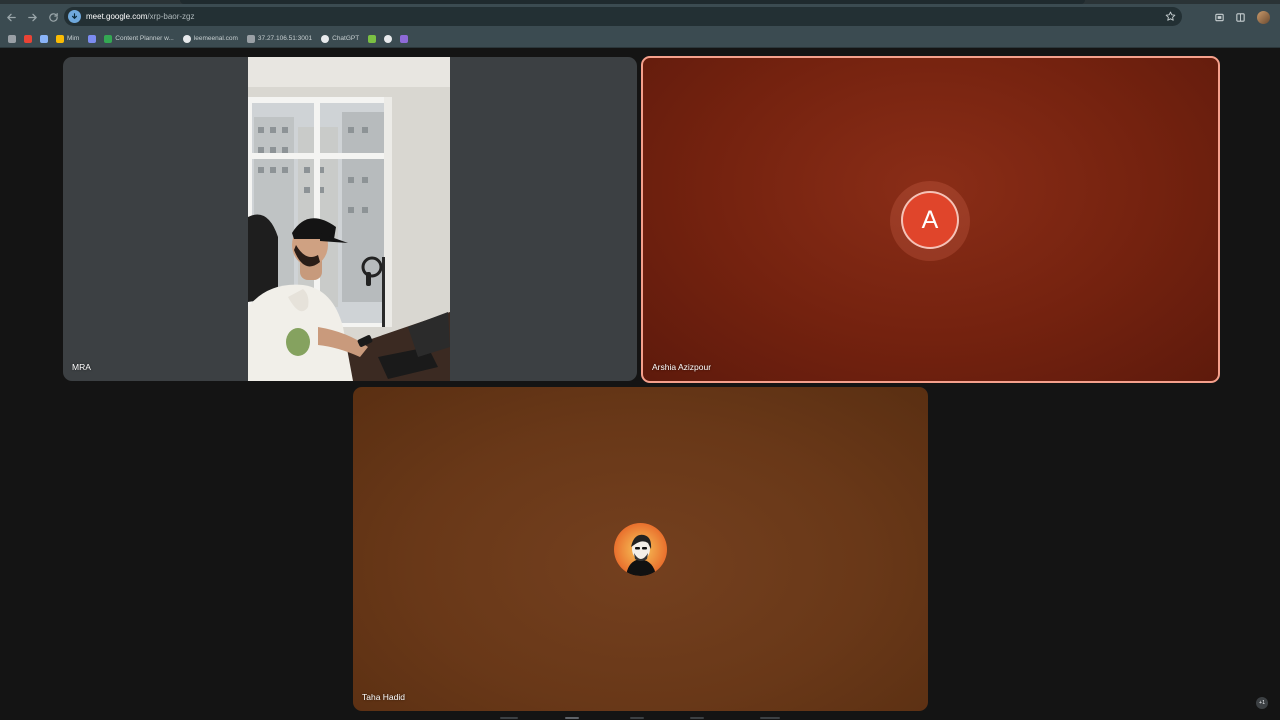 This screenshot has width=1280, height=720. I want to click on avatar: A, so click(930, 220).